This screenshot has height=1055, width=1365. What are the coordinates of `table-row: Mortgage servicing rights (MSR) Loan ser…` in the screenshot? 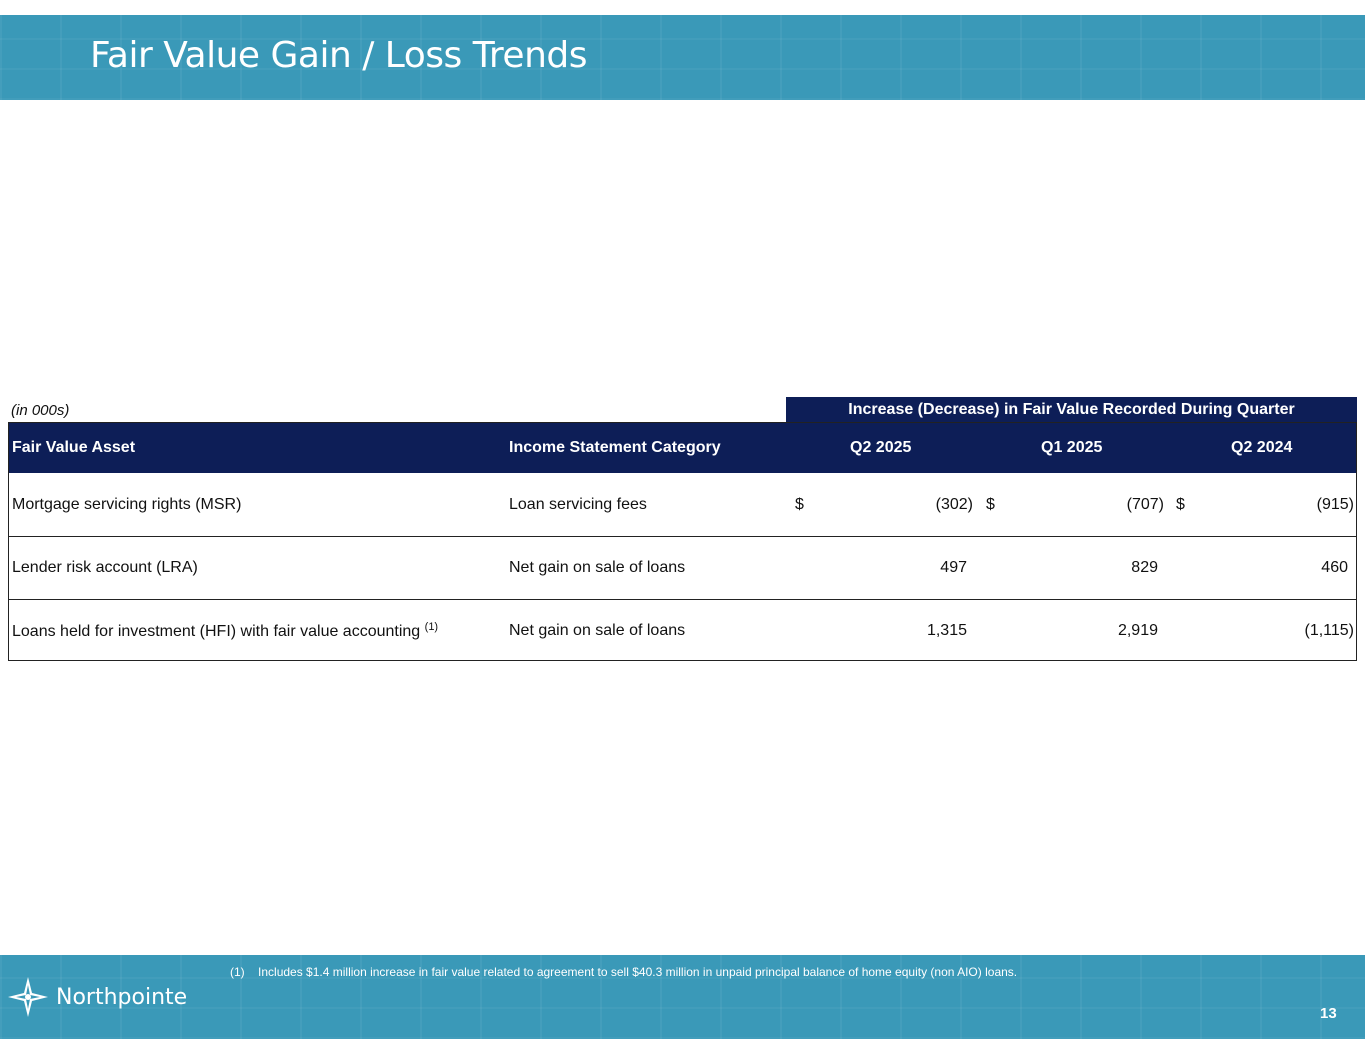 It's located at (682, 505).